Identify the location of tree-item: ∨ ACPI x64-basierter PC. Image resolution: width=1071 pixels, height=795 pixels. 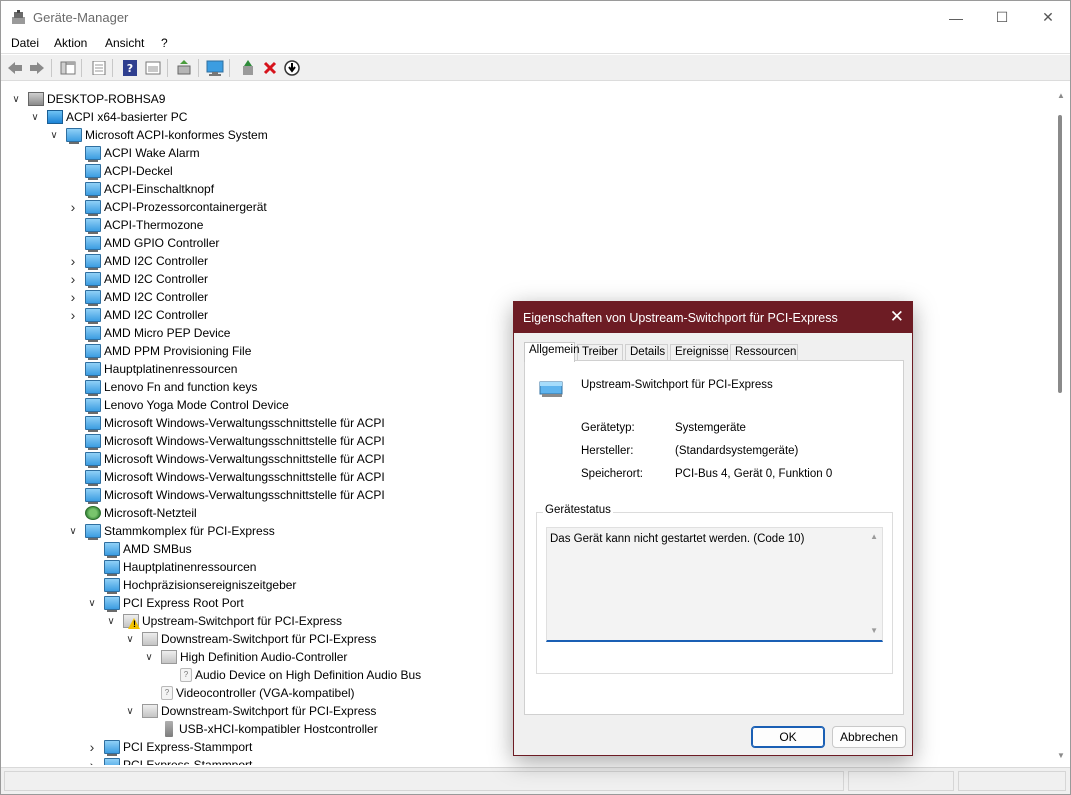
(108, 117).